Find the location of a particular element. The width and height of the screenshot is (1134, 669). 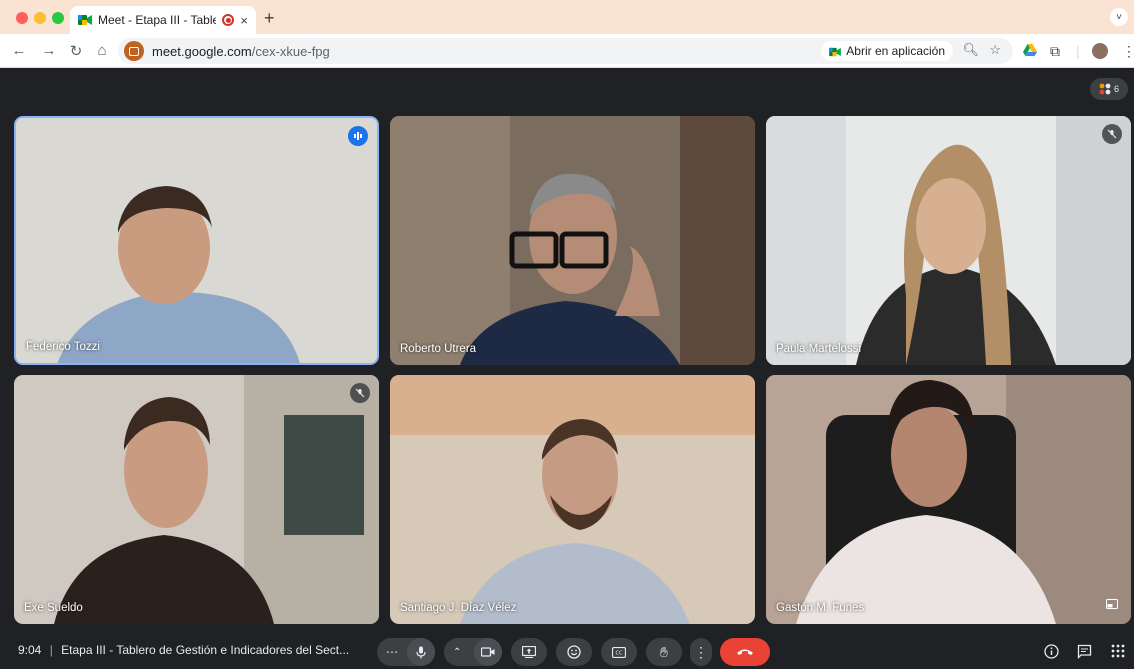

minimize-window-button is located at coordinates (40, 18).